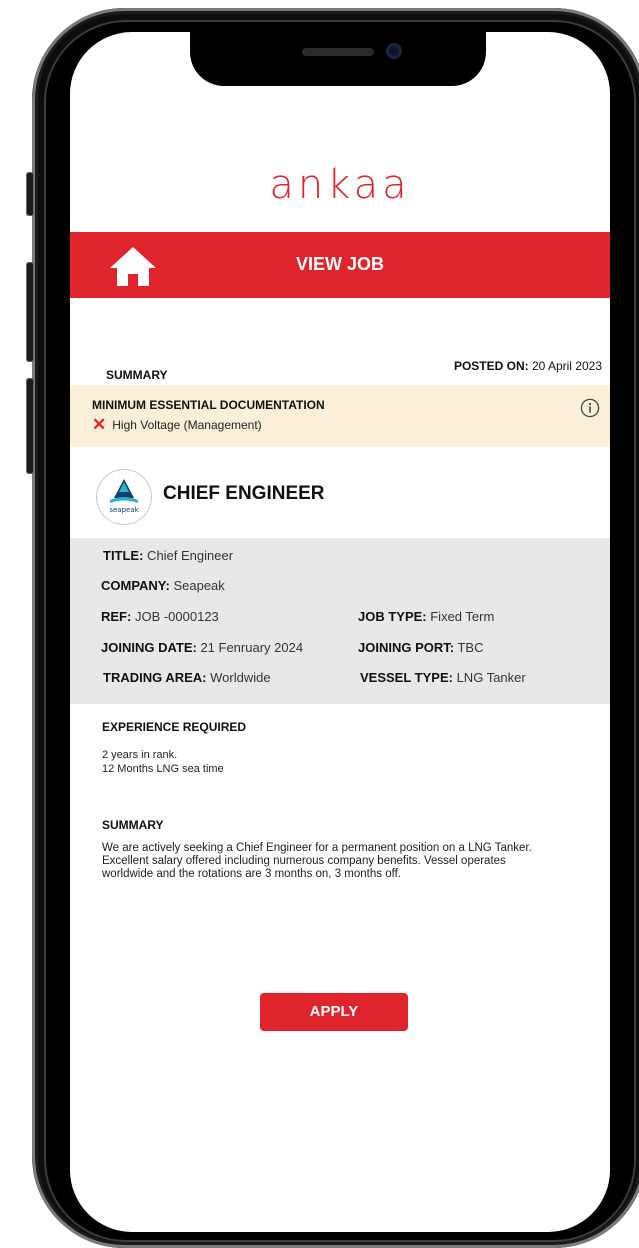 This screenshot has height=1248, width=639. I want to click on detail-ref: REF: JOB -0000123, so click(160, 616).